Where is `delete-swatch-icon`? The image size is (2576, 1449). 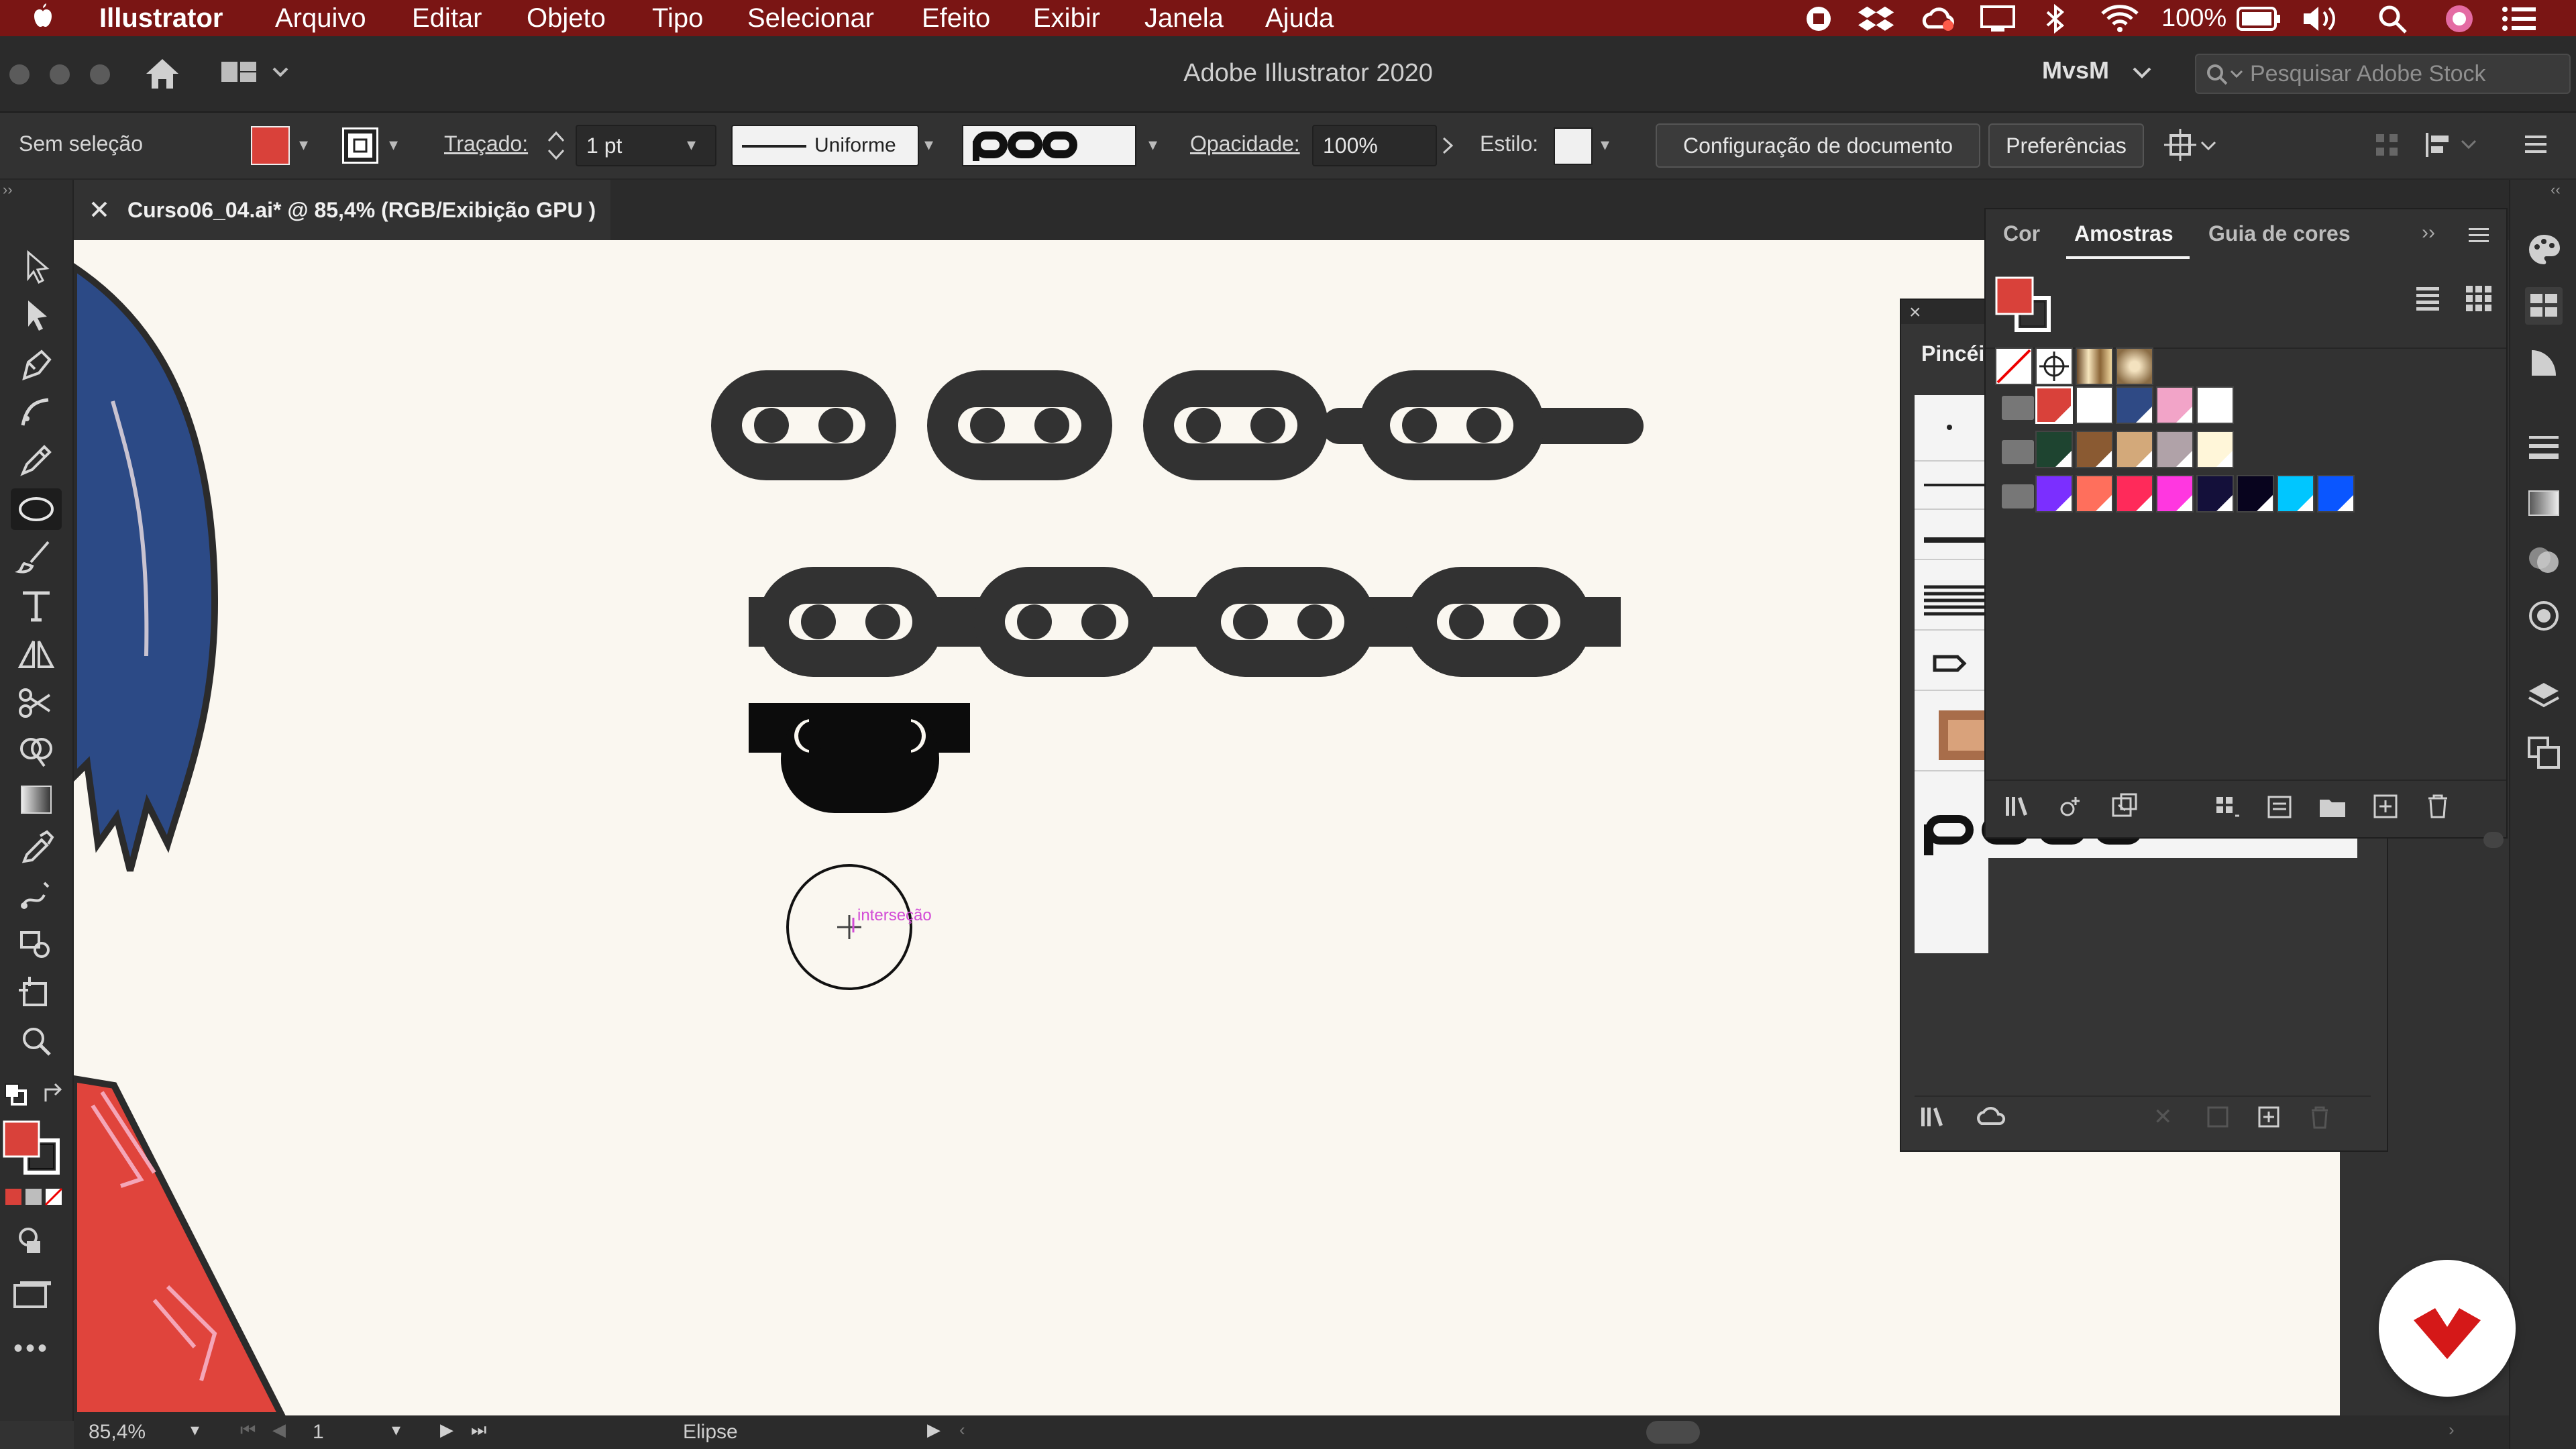
delete-swatch-icon is located at coordinates (2438, 807).